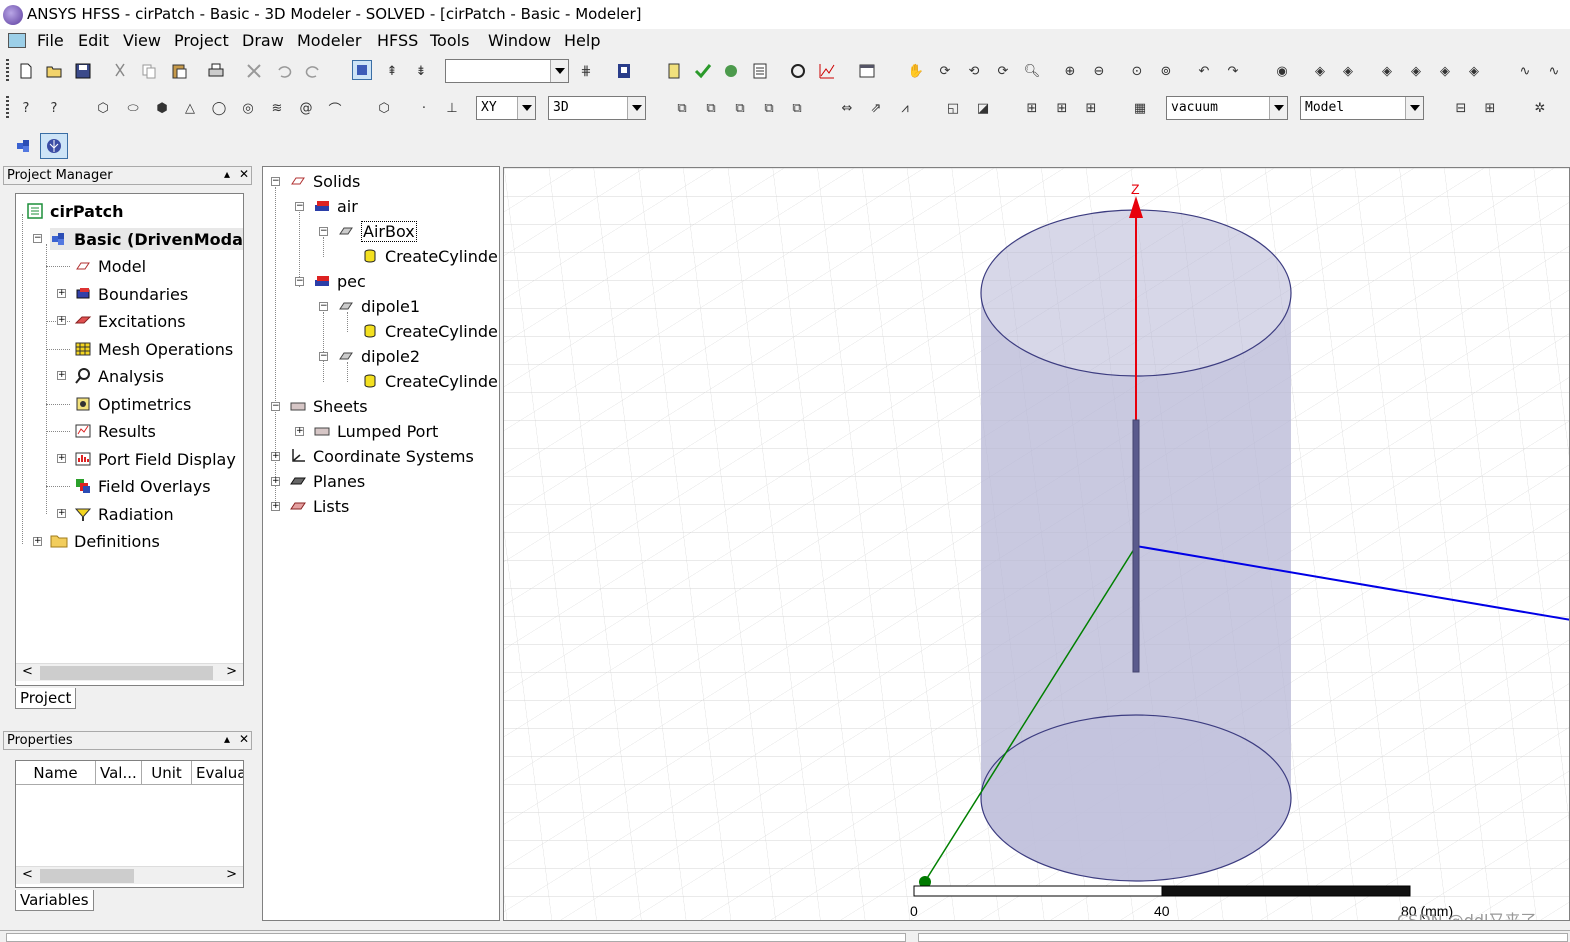 The width and height of the screenshot is (1570, 942). Describe the element at coordinates (93, 40) in the screenshot. I see `menu-edit: Edit` at that location.